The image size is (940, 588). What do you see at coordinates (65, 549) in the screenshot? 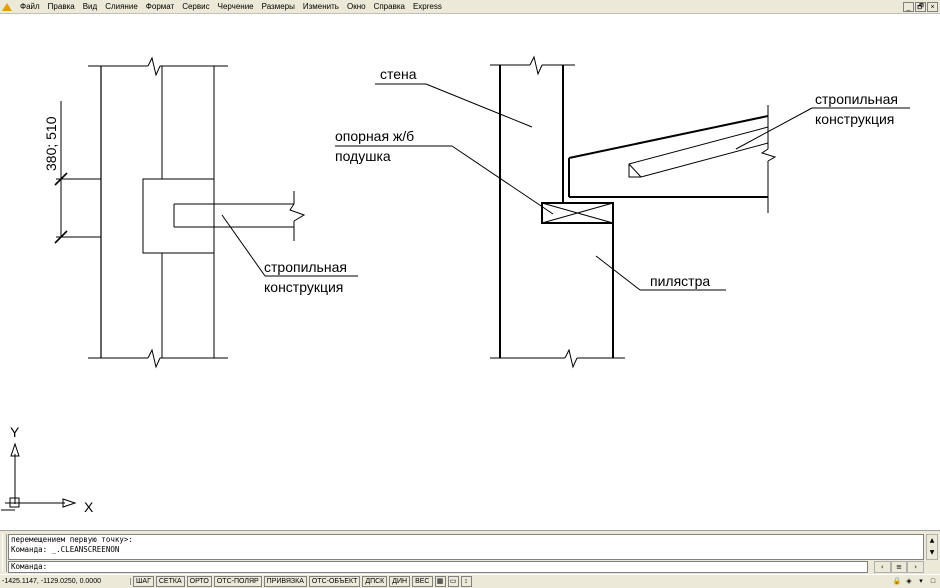
I see `history-line-2: Команда: _.CLEANSCREENON` at bounding box center [65, 549].